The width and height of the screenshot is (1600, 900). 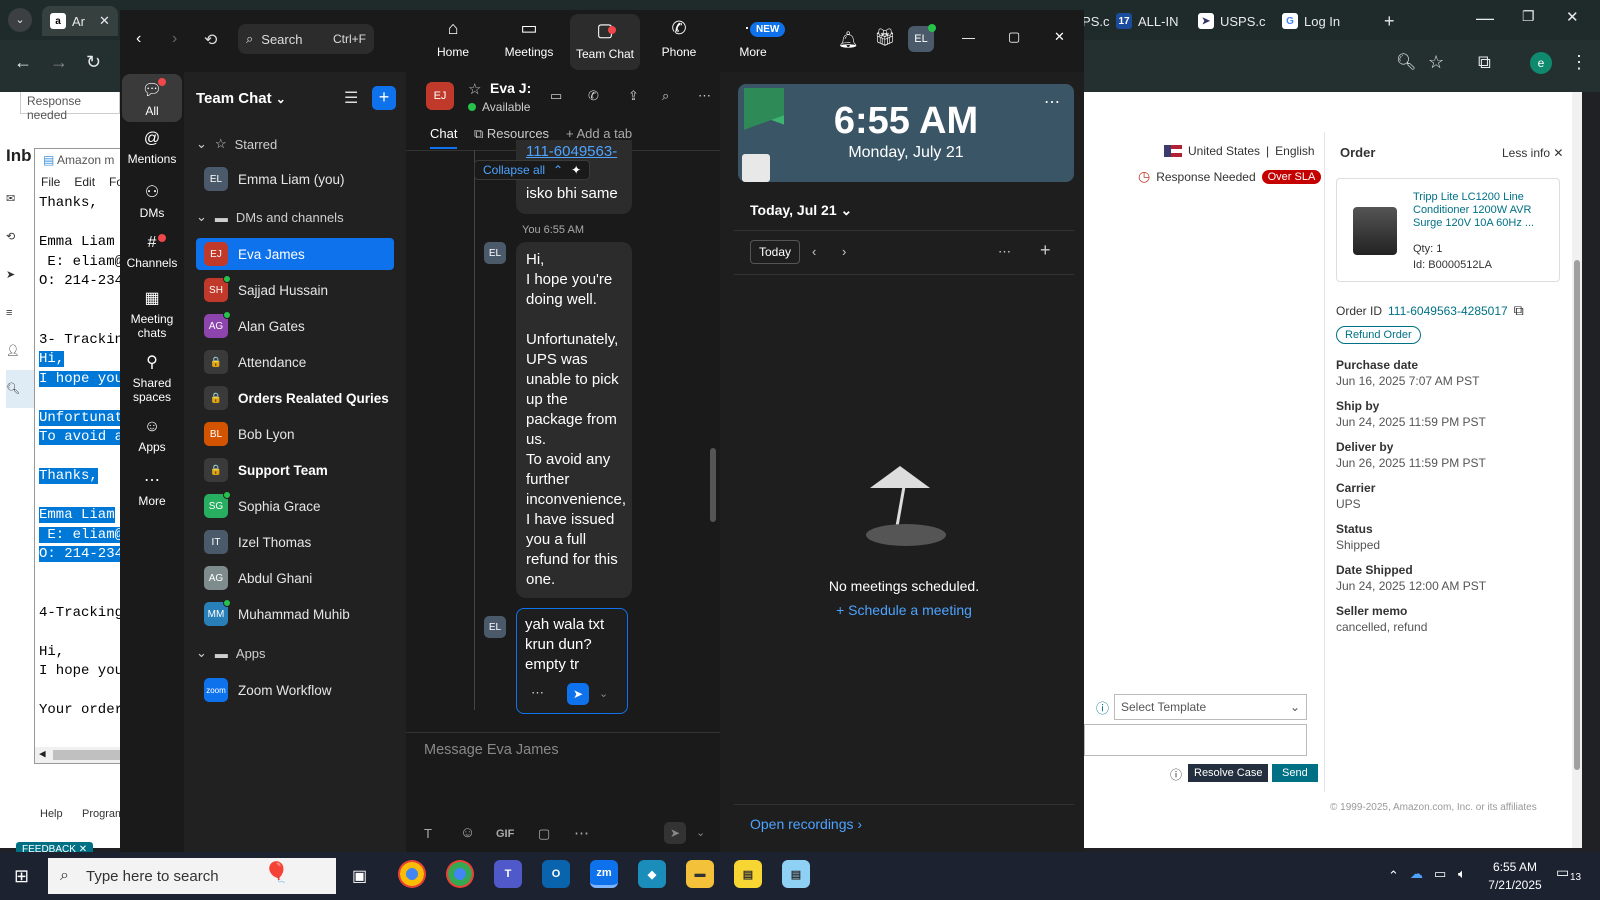 I want to click on teams-icon: T, so click(x=508, y=874).